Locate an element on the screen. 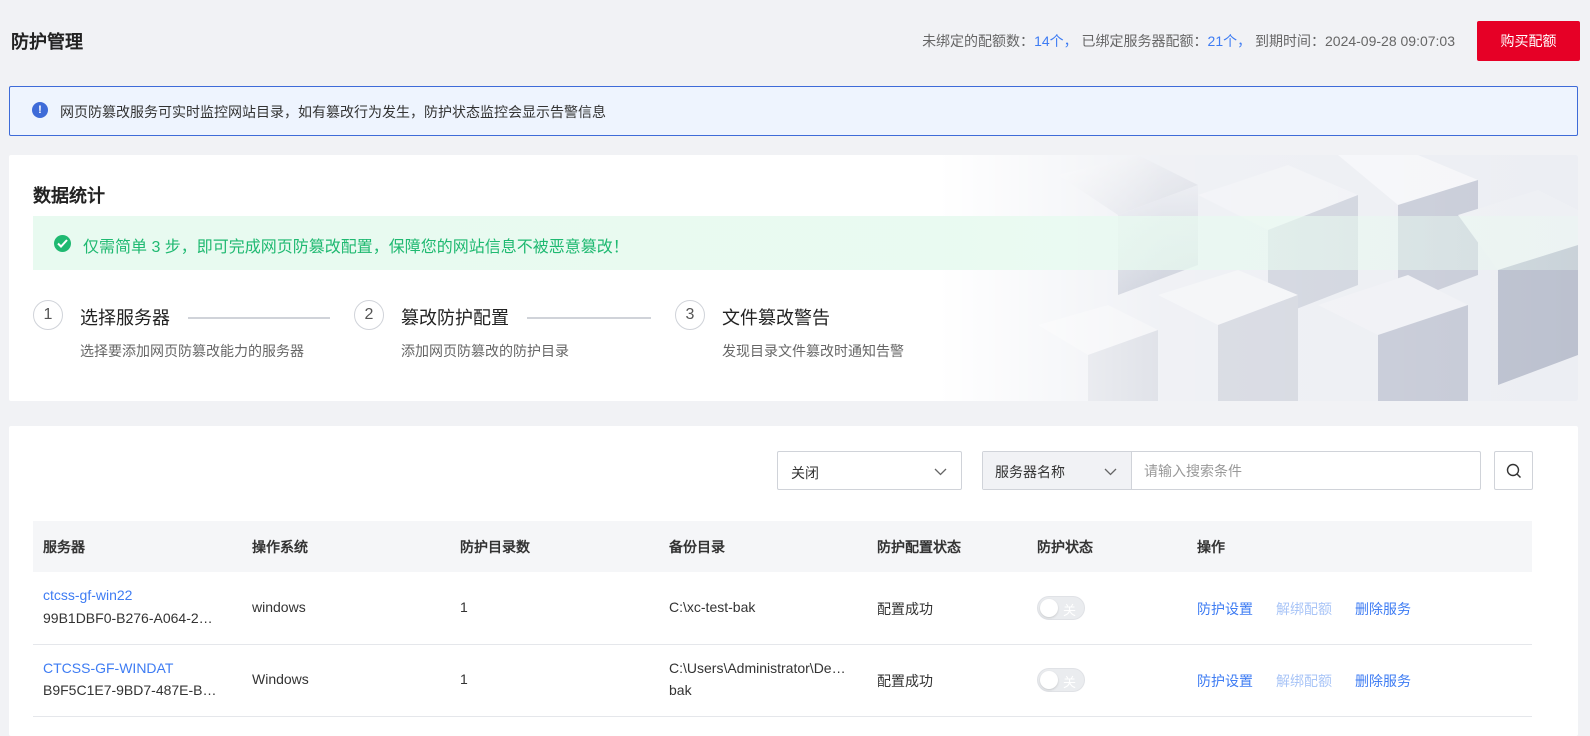 The width and height of the screenshot is (1590, 736). search-button is located at coordinates (1513, 470).